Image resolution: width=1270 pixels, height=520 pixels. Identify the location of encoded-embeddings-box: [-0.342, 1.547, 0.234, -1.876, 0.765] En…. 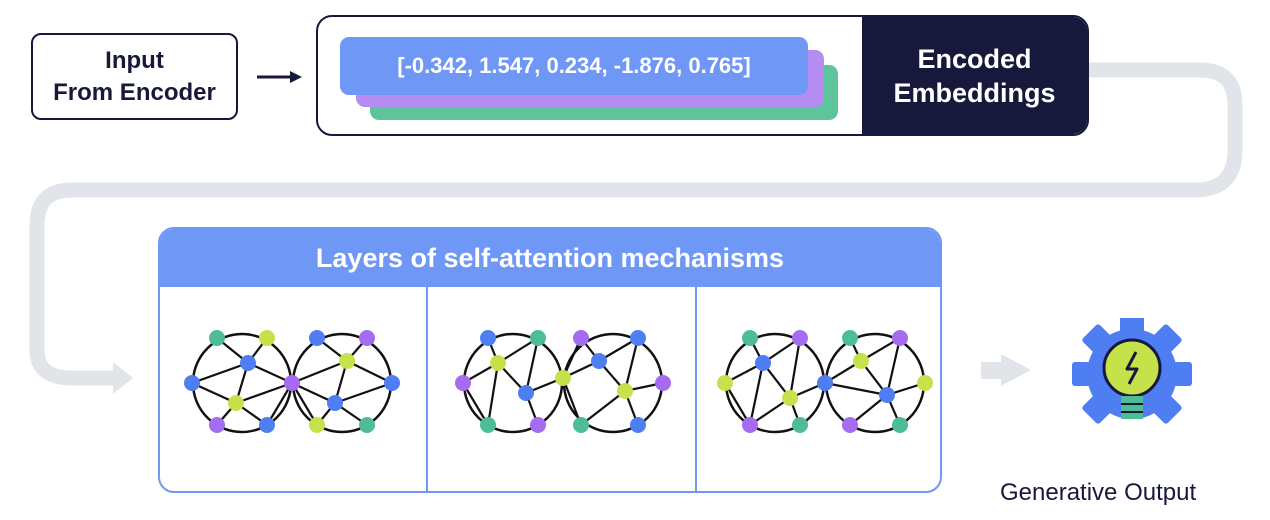
(702, 75).